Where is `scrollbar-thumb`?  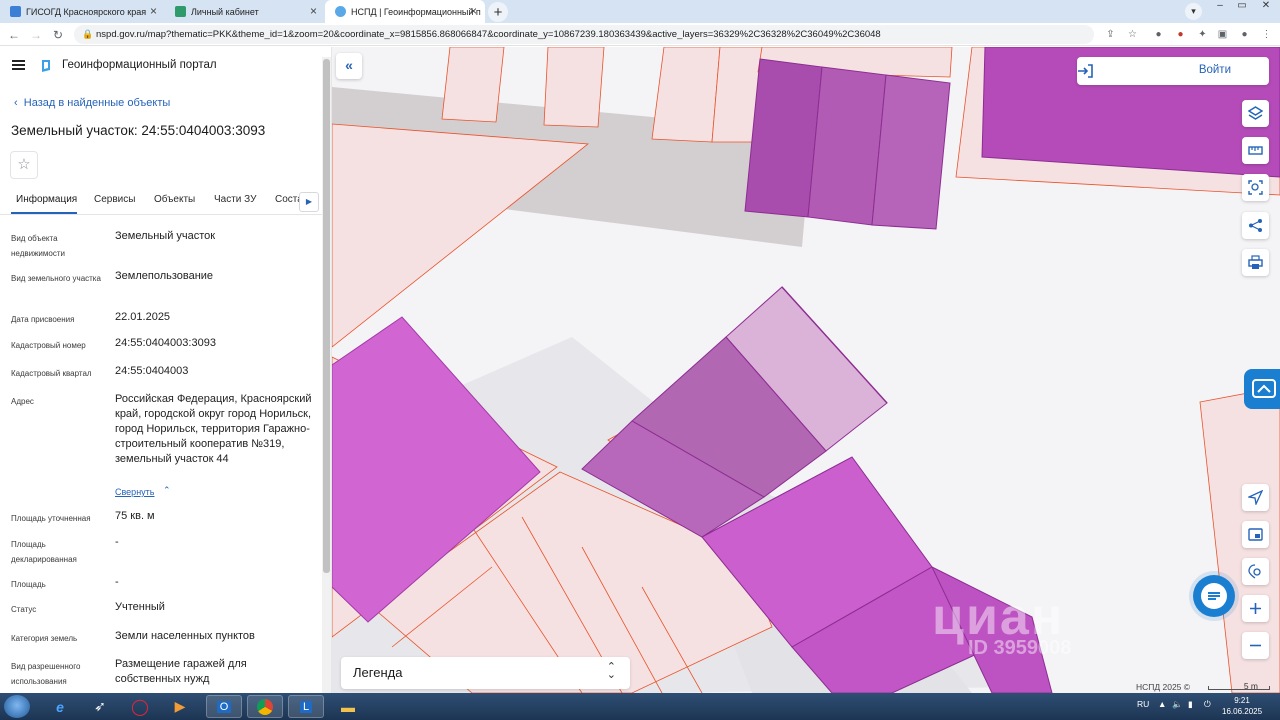 scrollbar-thumb is located at coordinates (326, 316).